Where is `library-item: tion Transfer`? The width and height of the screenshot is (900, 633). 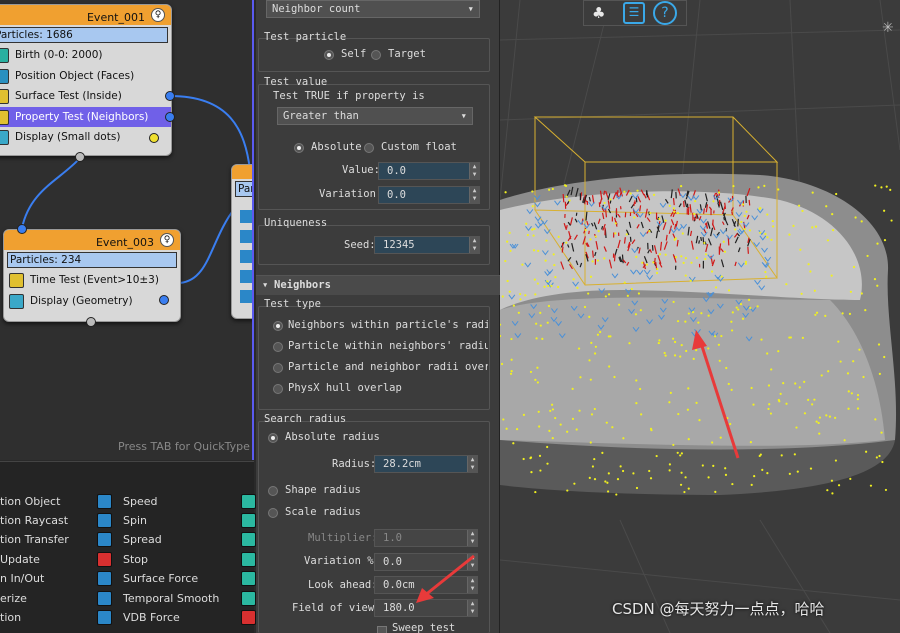
library-item: tion Transfer is located at coordinates (34, 539).